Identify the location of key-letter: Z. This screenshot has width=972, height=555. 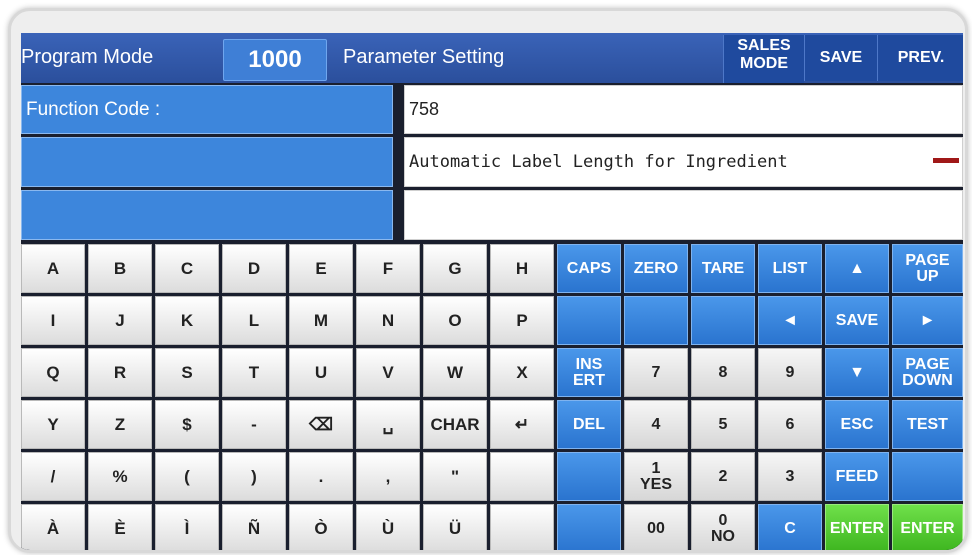
(120, 424).